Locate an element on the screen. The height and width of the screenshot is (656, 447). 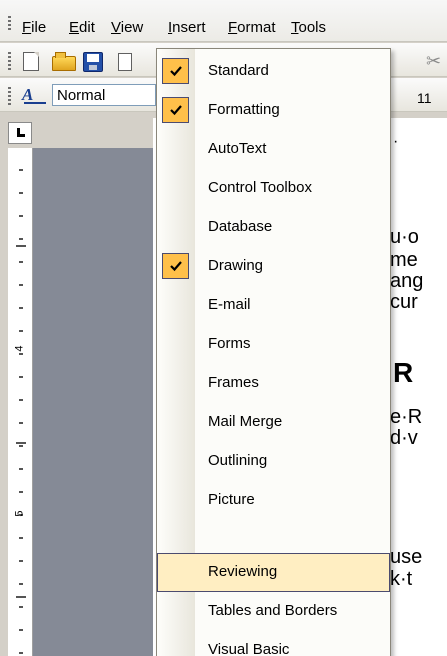
document-text: u·o is located at coordinates (404, 237).